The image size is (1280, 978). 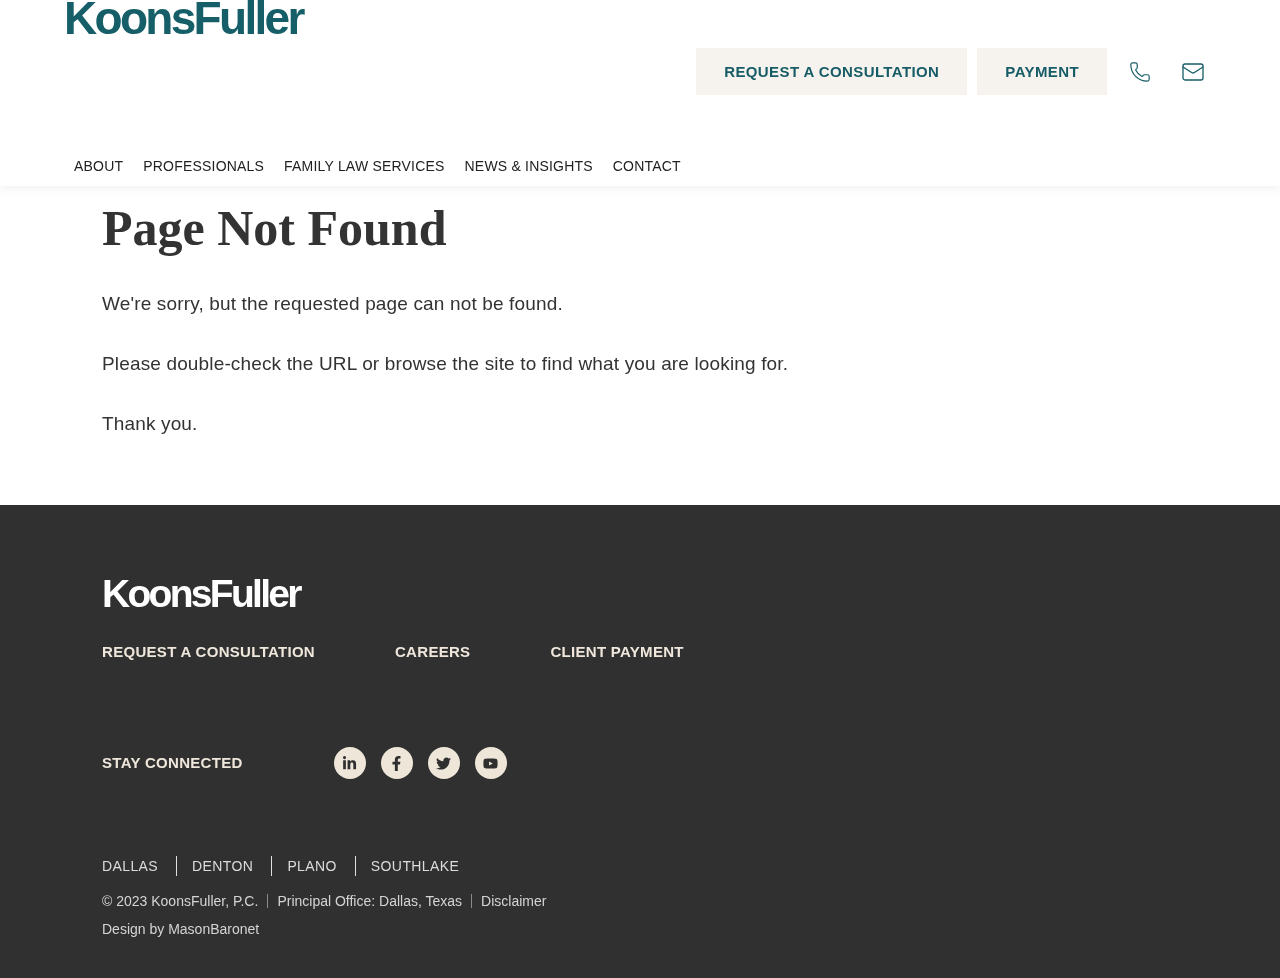 I want to click on credit-text: Design by MasonBaronet, so click(x=181, y=929).